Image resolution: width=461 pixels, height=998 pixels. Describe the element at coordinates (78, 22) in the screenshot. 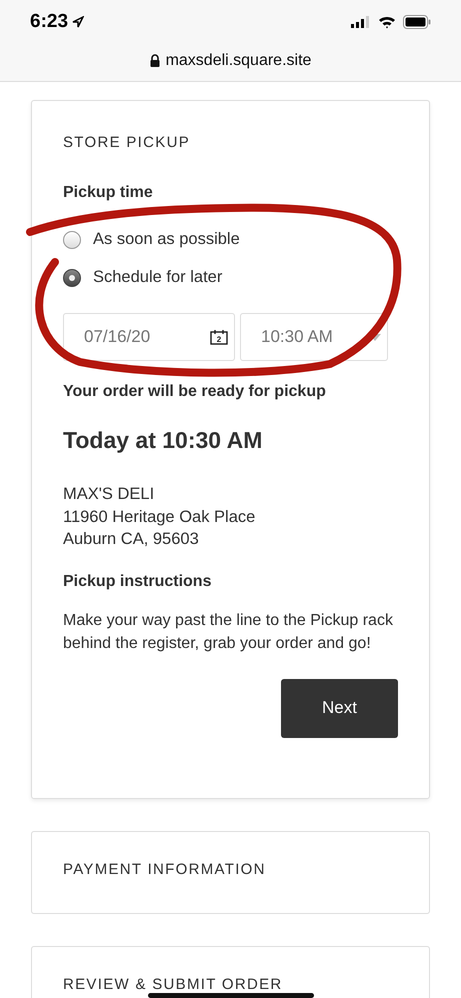

I see `location-arrow-icon` at that location.